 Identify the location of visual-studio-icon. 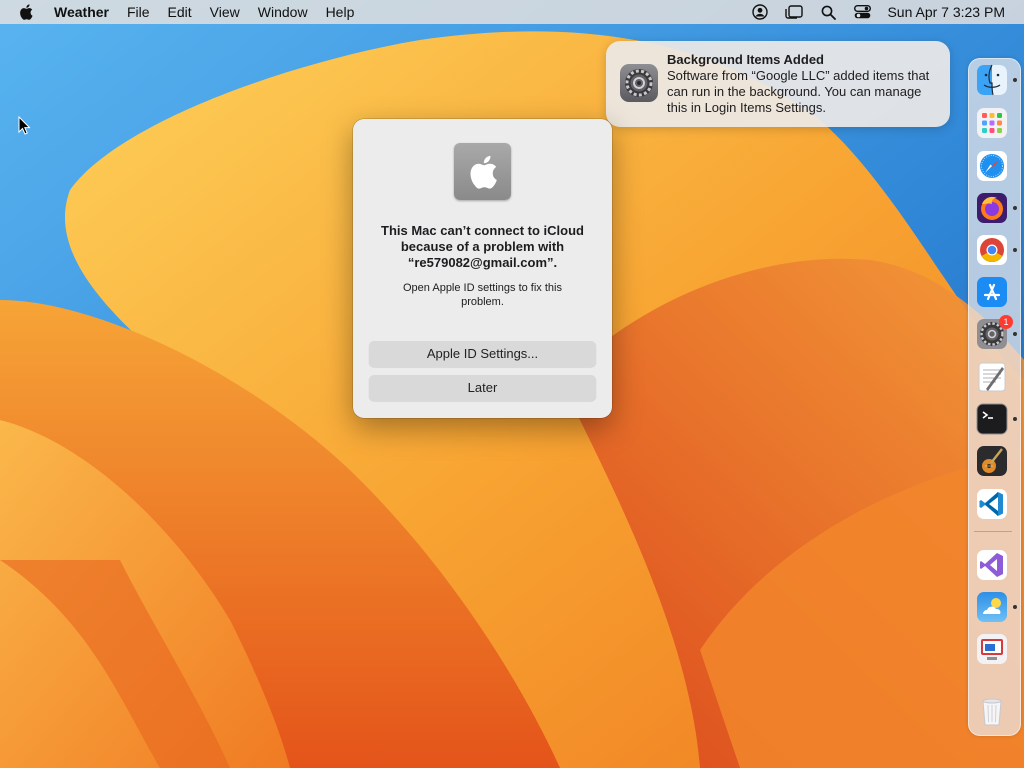
(992, 565).